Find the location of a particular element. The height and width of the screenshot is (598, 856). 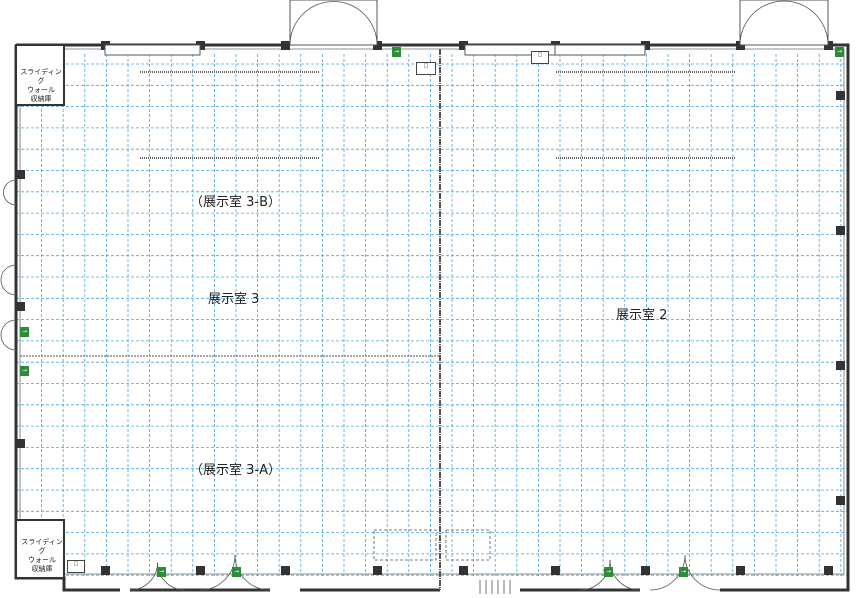

room-label-3: 展示室 3 is located at coordinates (234, 299).